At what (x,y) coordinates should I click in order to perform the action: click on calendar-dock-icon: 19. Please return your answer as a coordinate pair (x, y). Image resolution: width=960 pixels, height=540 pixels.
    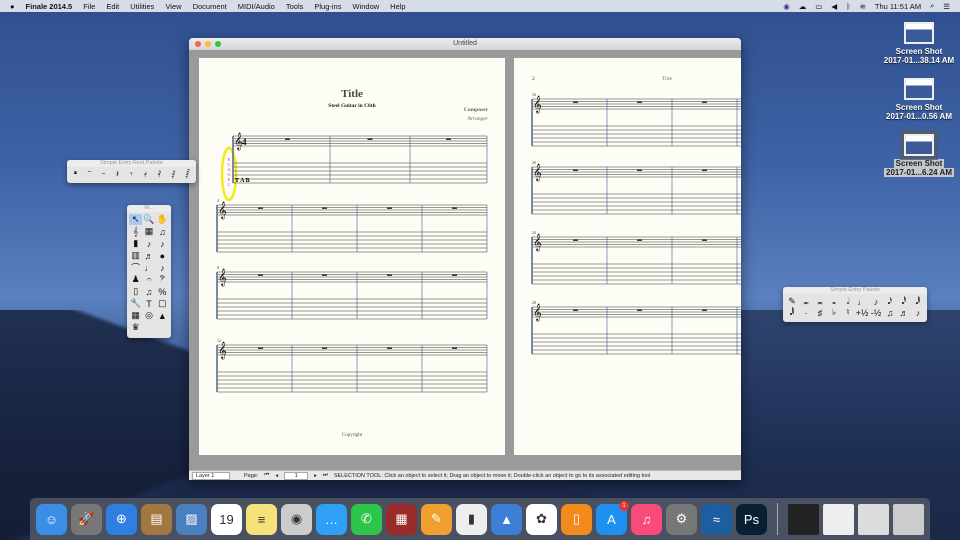
    Looking at the image, I should click on (226, 519).